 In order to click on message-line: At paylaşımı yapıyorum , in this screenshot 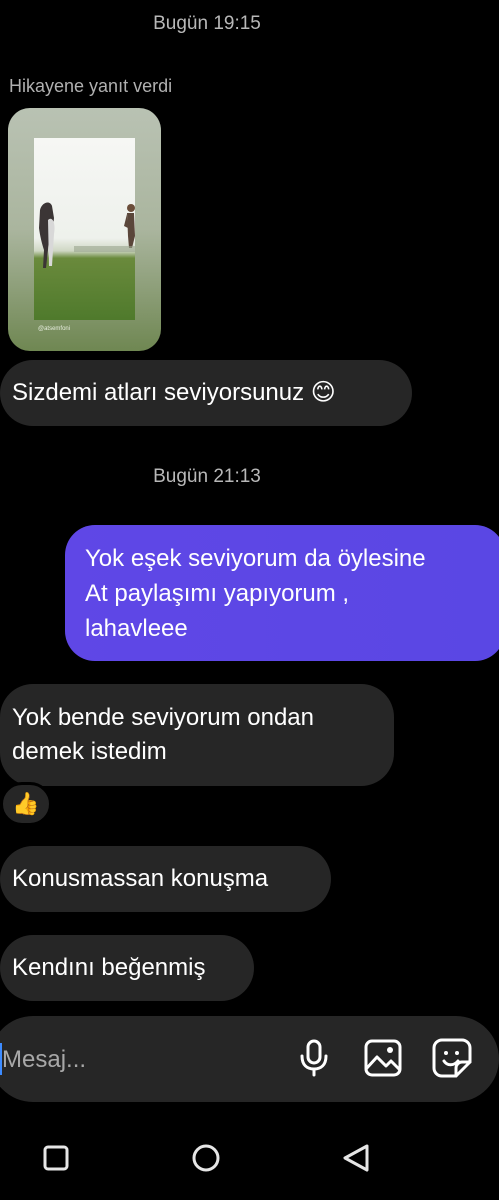, I will do `click(217, 593)`.